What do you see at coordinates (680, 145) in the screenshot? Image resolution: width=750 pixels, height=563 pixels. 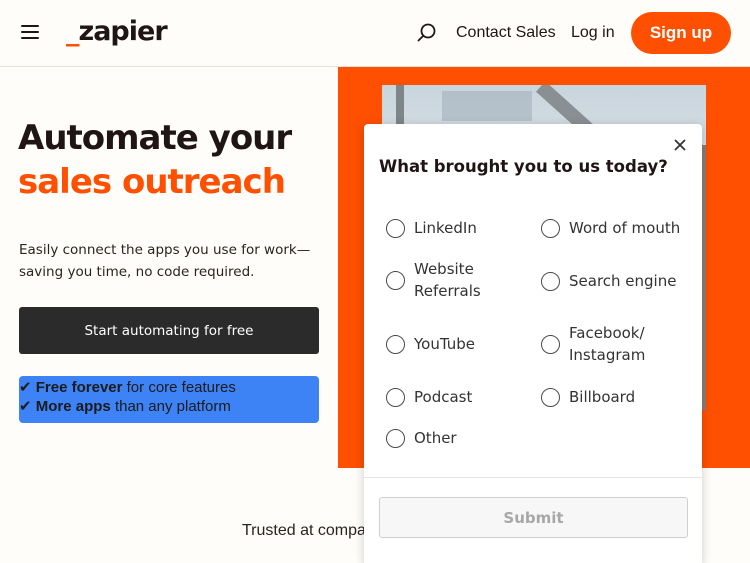 I see `close-icon` at bounding box center [680, 145].